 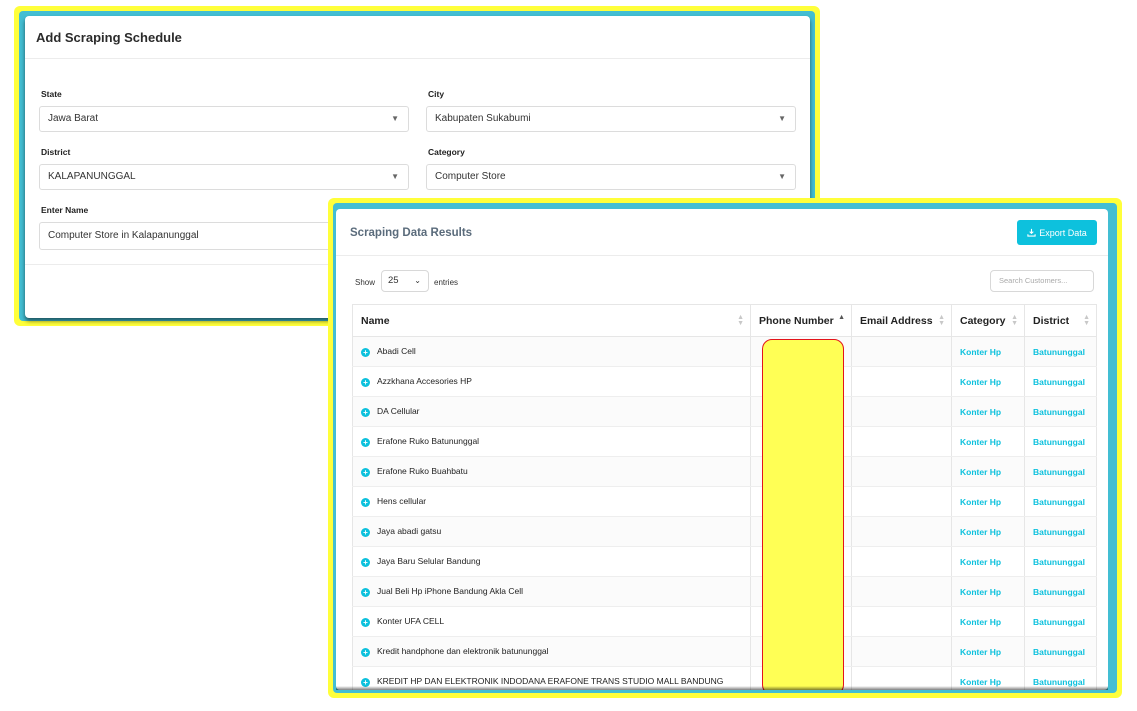 What do you see at coordinates (988, 320) in the screenshot?
I see `column-header-category: Category ▲ ▼` at bounding box center [988, 320].